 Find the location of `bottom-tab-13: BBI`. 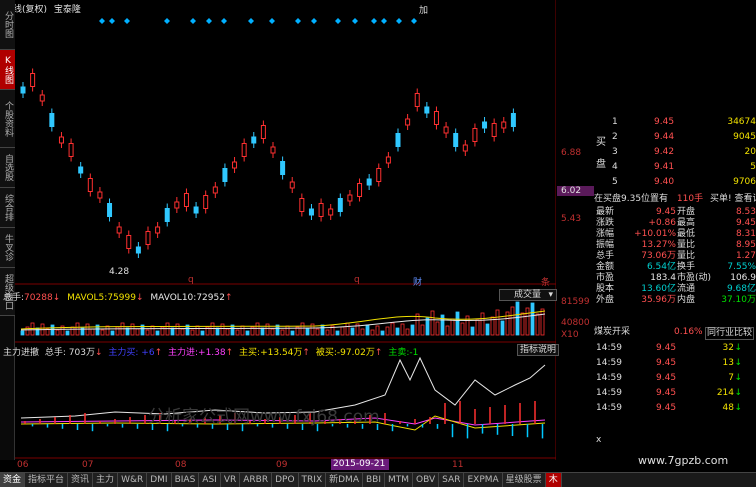

bottom-tab-13: BBI is located at coordinates (373, 480).